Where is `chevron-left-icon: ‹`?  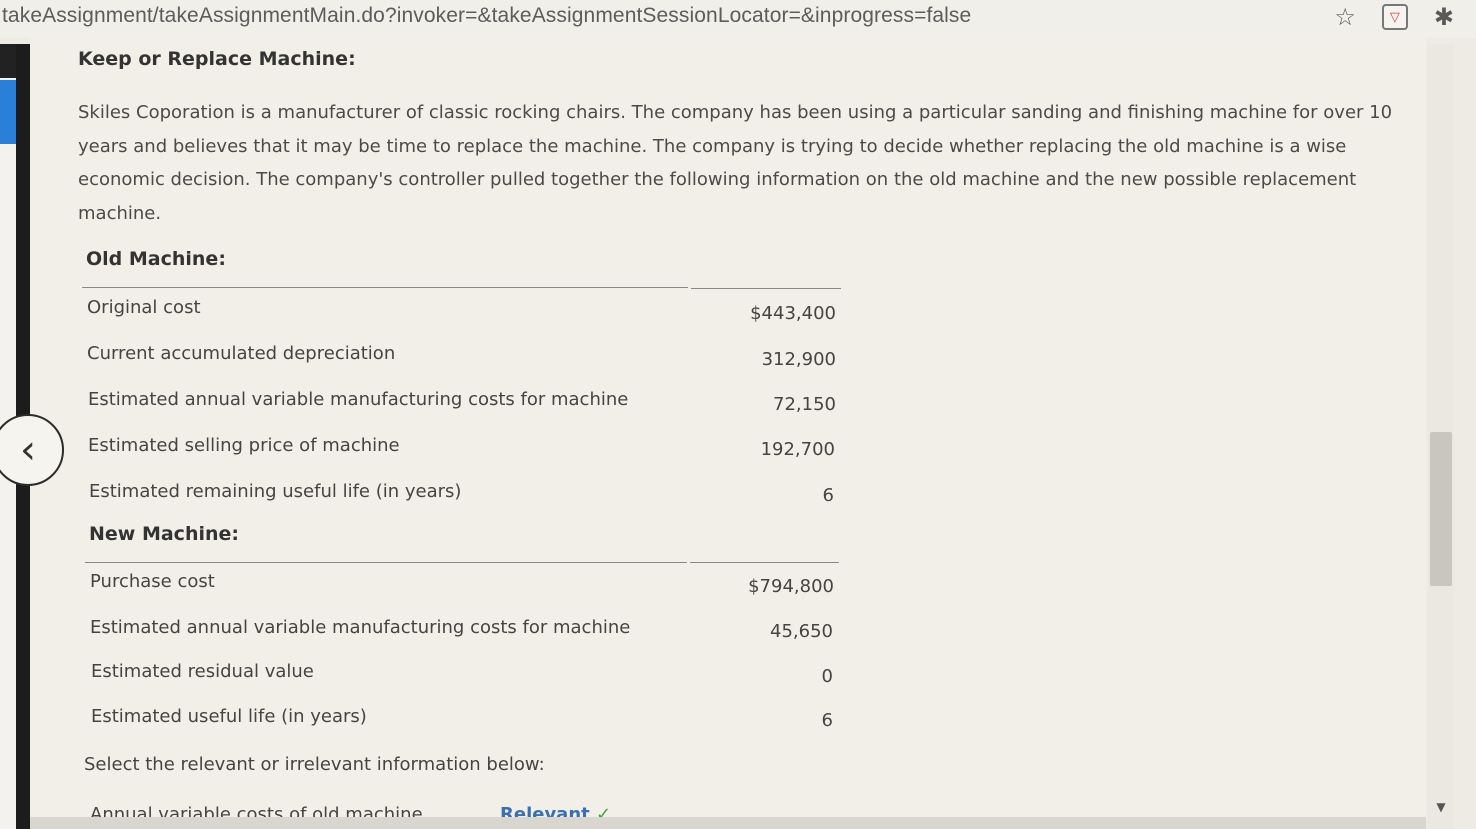
chevron-left-icon: ‹ is located at coordinates (28, 450).